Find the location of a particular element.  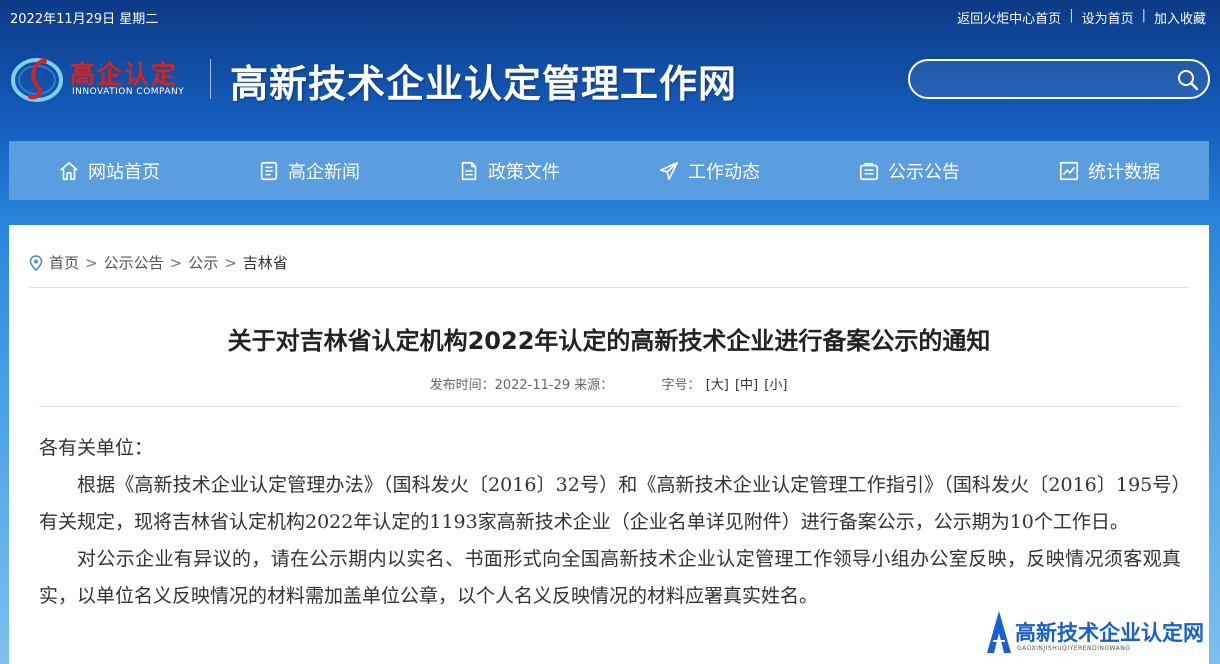

font-size-small: [小] is located at coordinates (775, 385).